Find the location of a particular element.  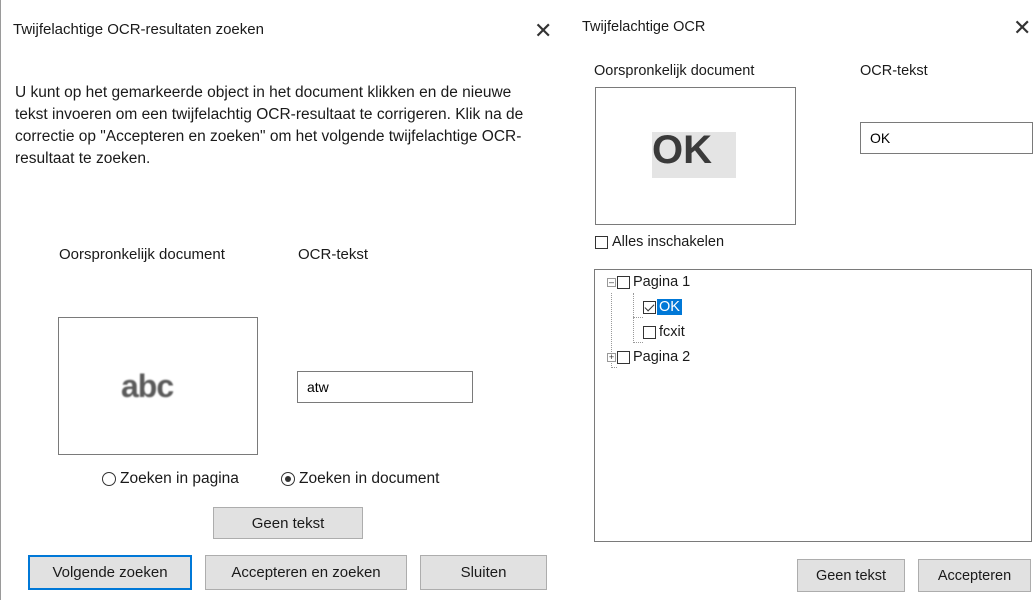

close-button: Sluiten is located at coordinates (483, 572).